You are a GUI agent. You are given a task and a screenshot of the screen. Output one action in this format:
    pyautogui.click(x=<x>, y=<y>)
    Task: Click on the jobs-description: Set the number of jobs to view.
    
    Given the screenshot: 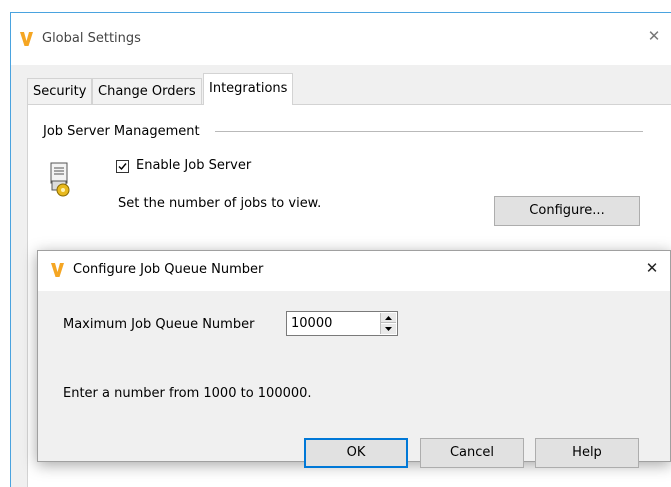 What is the action you would take?
    pyautogui.click(x=220, y=203)
    